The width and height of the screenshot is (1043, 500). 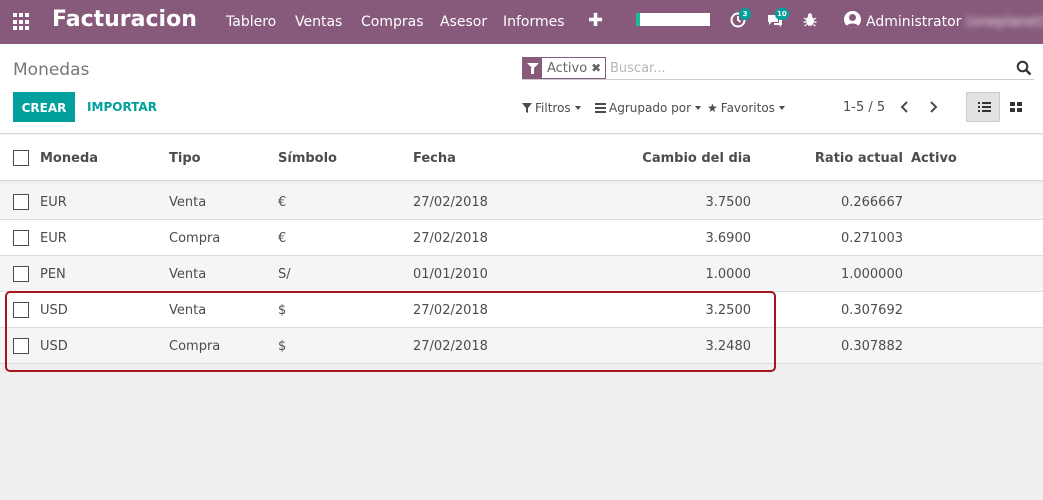 I want to click on menu-tablero: Tablero, so click(x=251, y=22).